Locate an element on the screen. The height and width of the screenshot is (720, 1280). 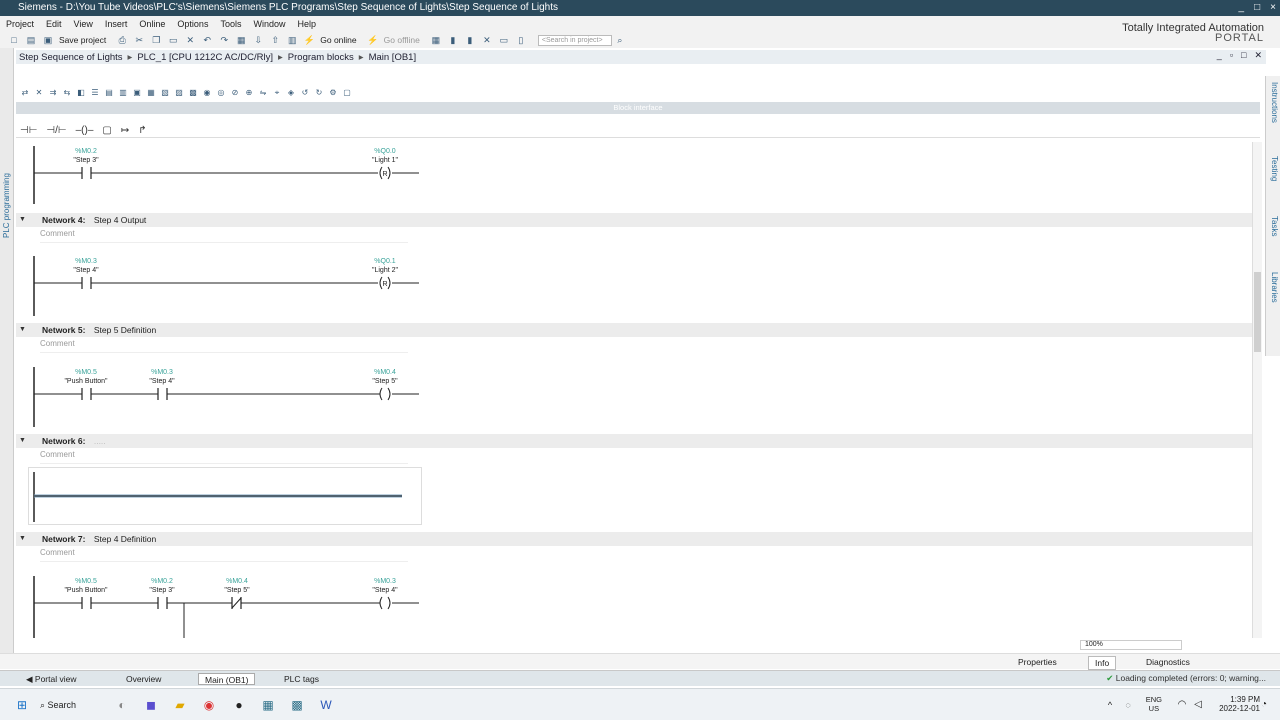
block-interface-bar: Block interface is located at coordinates (638, 108).